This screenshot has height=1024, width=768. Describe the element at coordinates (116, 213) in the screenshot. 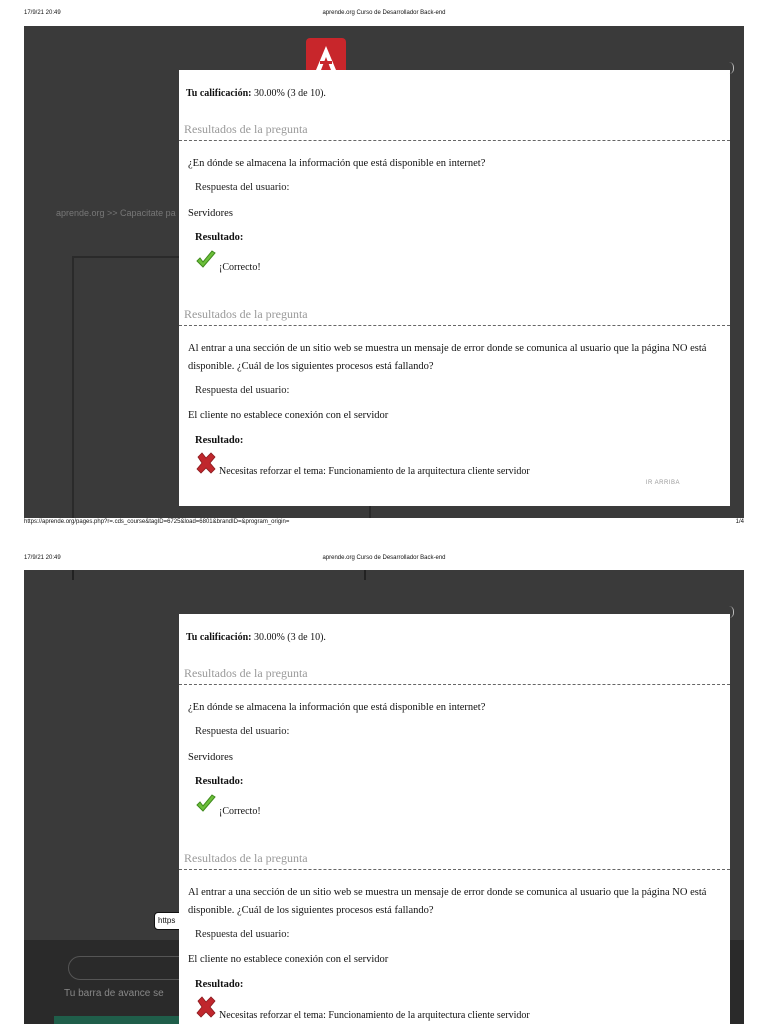

I see `breadcrumb: aprende.org >> Capacitate pa` at that location.